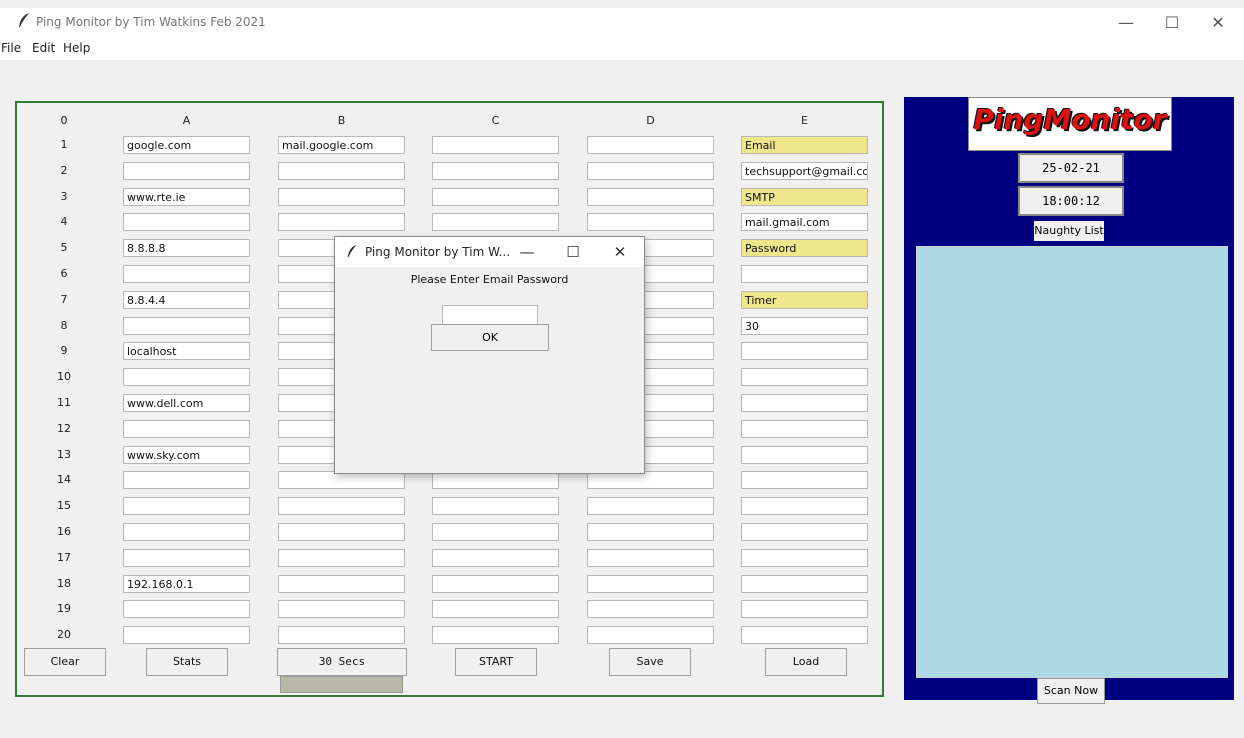 This screenshot has height=738, width=1244. I want to click on progress-bar, so click(341, 684).